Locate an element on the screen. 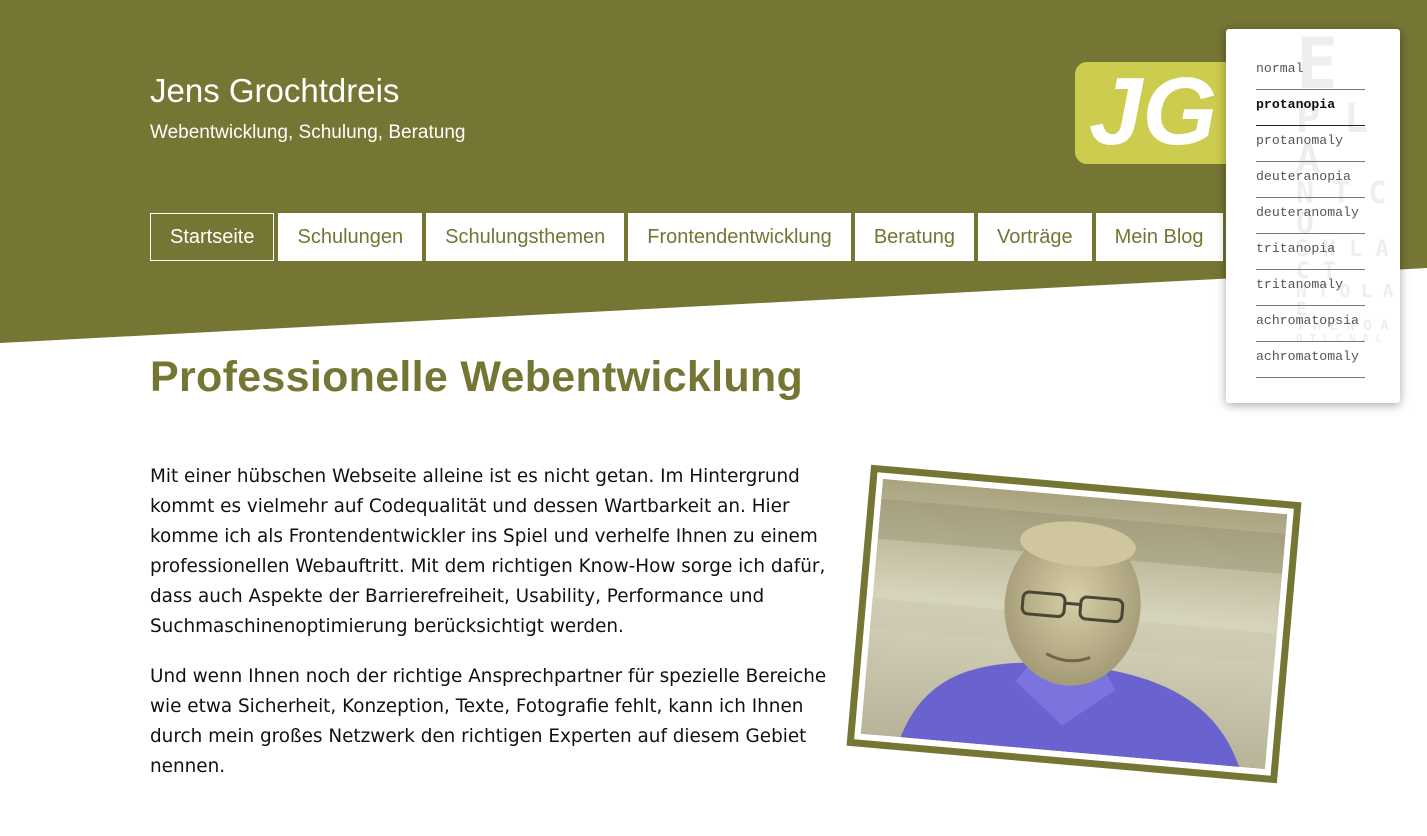  filter-option-achromatopsia: achromatopsia is located at coordinates (1310, 324).